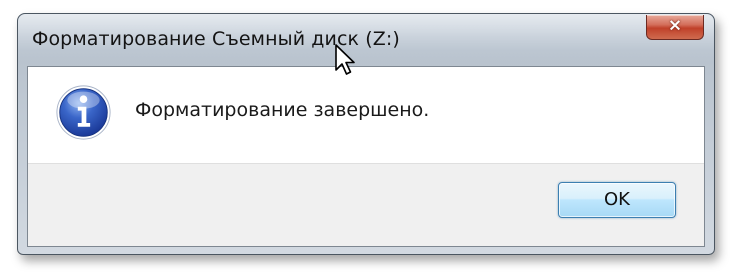  Describe the element at coordinates (282, 110) in the screenshot. I see `message-text: Форматирование завершено.` at that location.